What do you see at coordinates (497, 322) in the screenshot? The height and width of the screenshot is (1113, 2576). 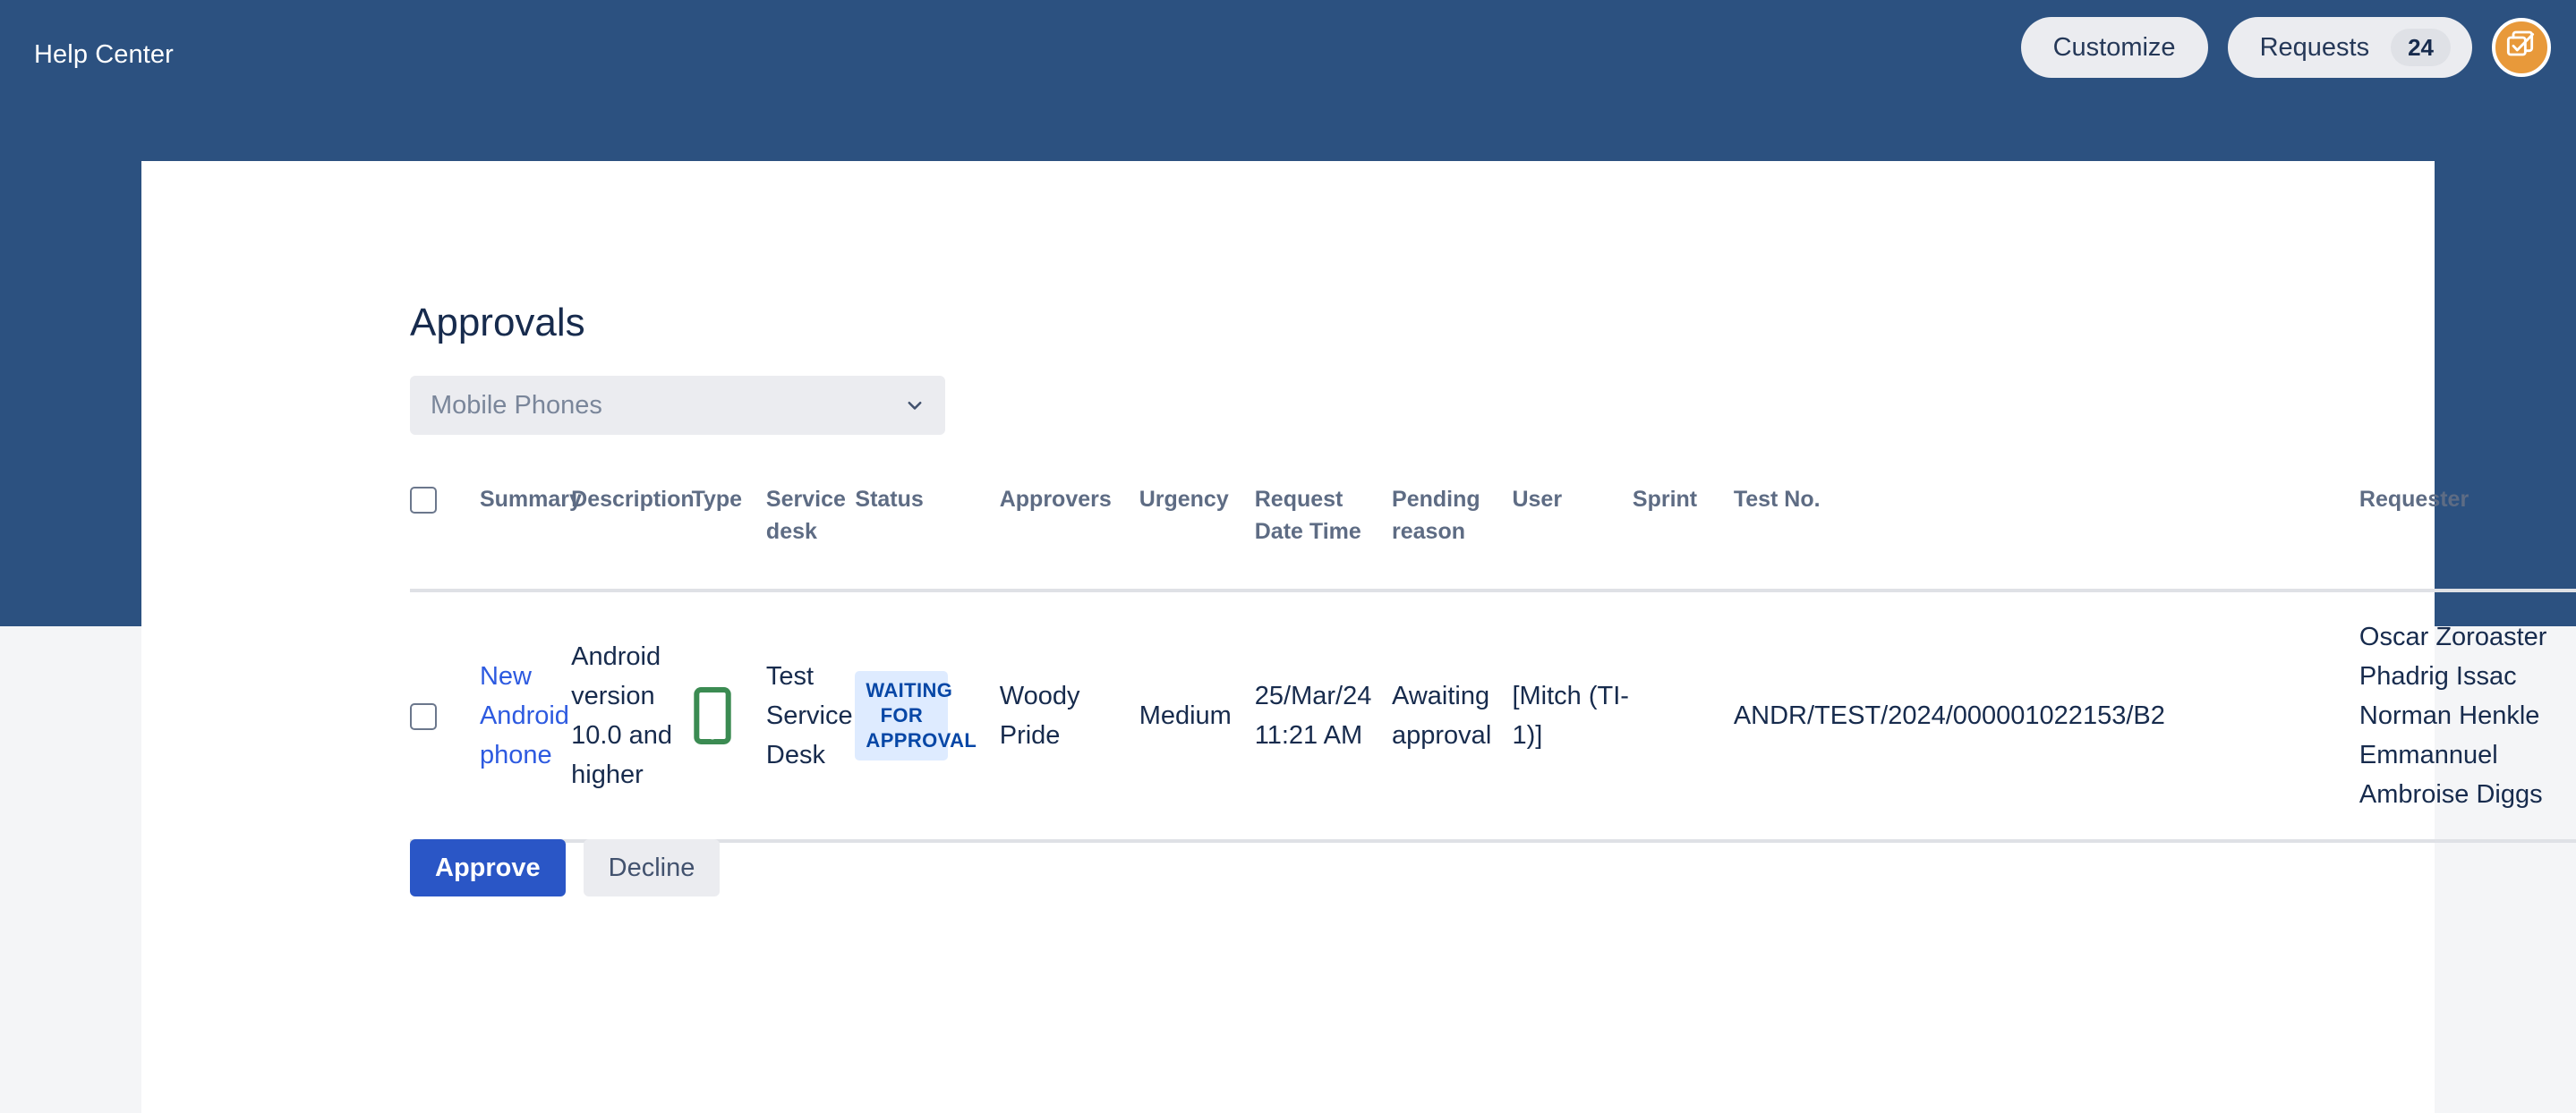 I see `page-title: Approvals` at bounding box center [497, 322].